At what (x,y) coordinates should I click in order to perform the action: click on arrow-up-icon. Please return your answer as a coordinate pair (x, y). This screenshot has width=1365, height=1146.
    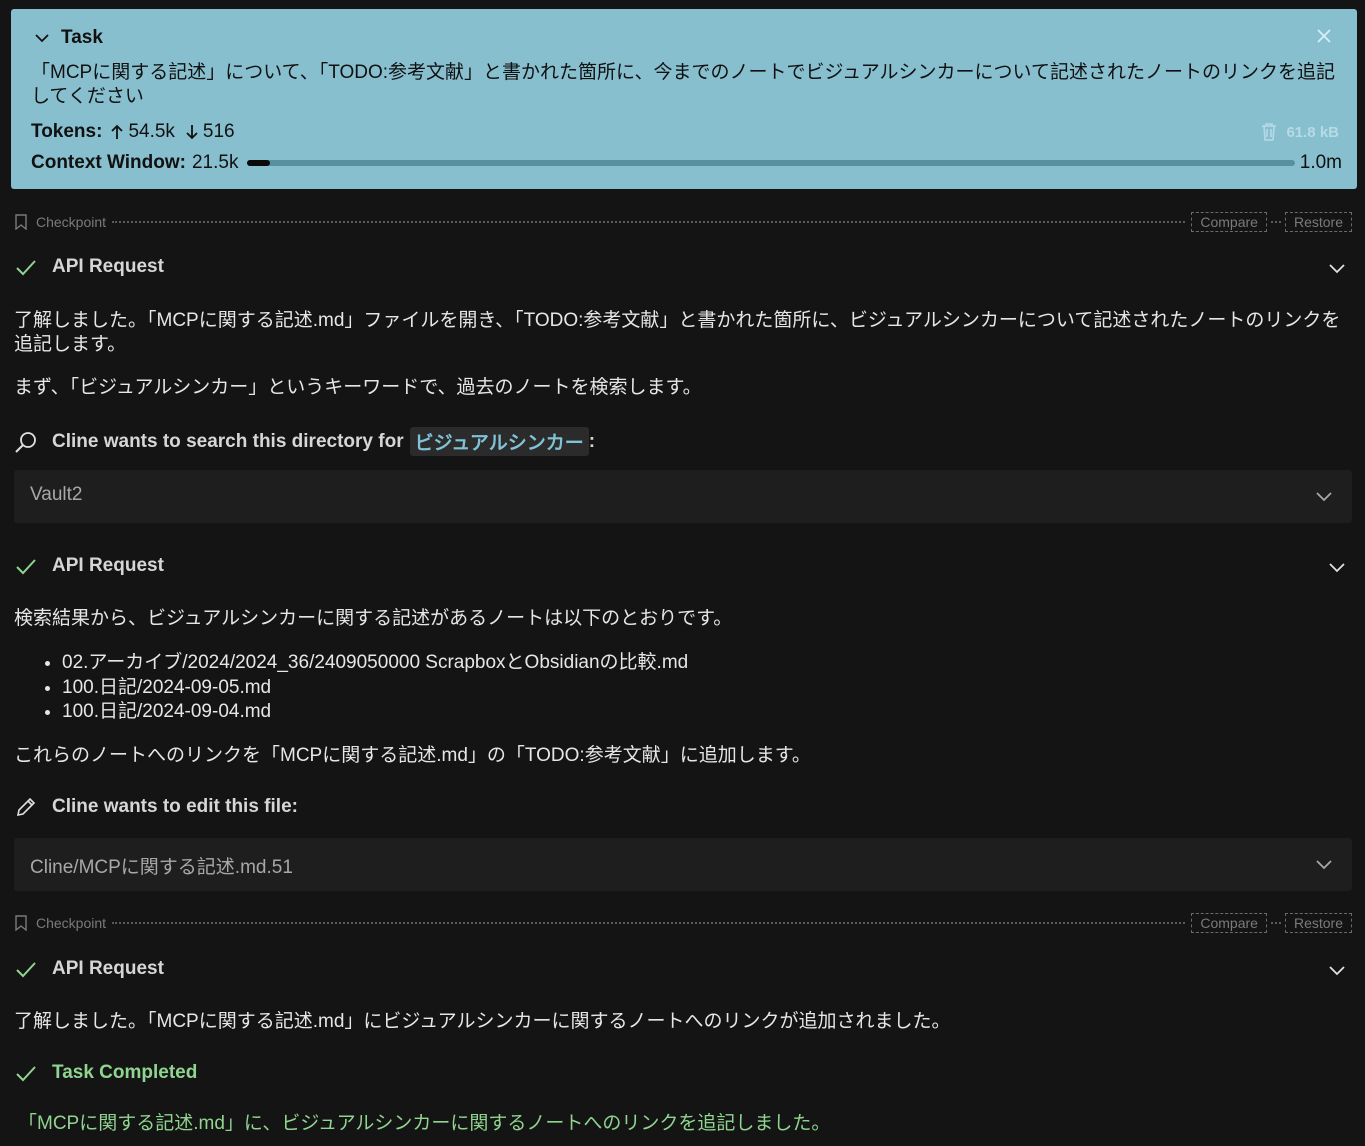
    Looking at the image, I should click on (117, 131).